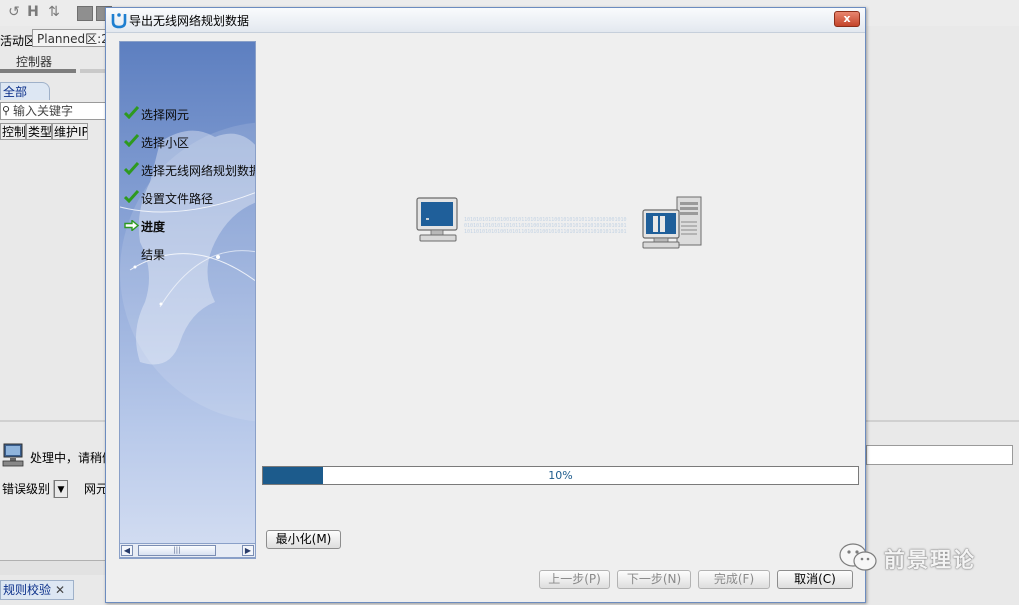 The image size is (1019, 605). What do you see at coordinates (69, 38) in the screenshot?
I see `area-select: Planned区:20` at bounding box center [69, 38].